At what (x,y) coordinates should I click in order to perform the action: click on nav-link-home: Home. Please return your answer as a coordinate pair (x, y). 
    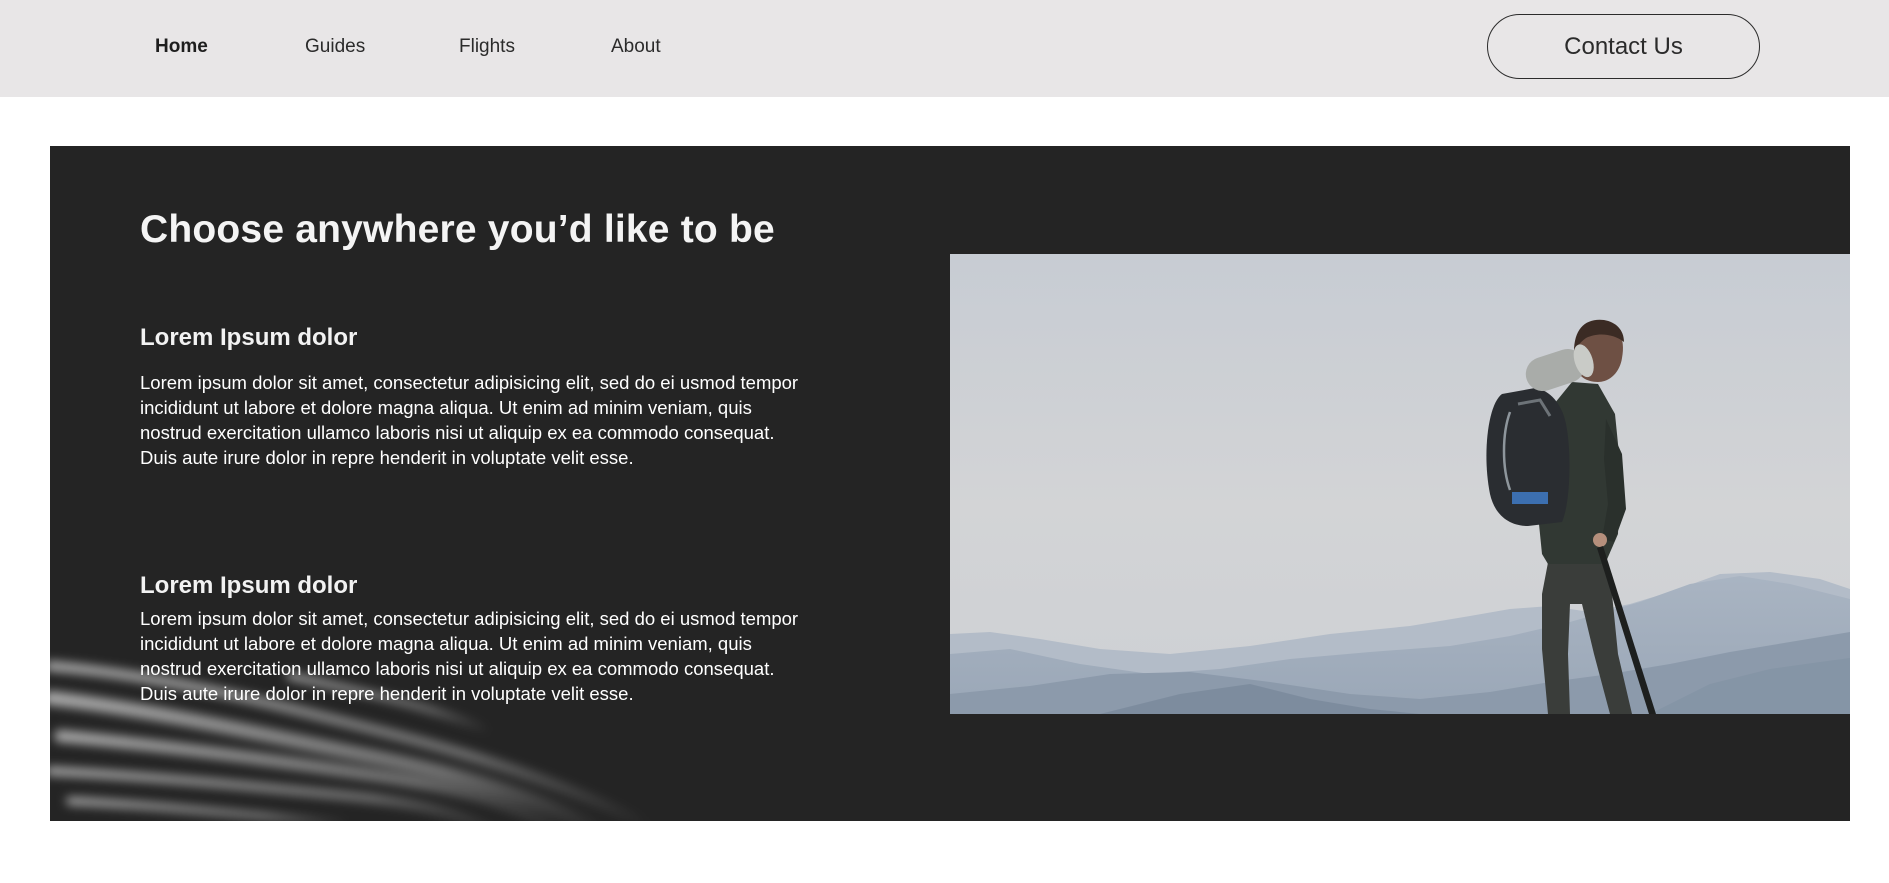
    Looking at the image, I should click on (181, 47).